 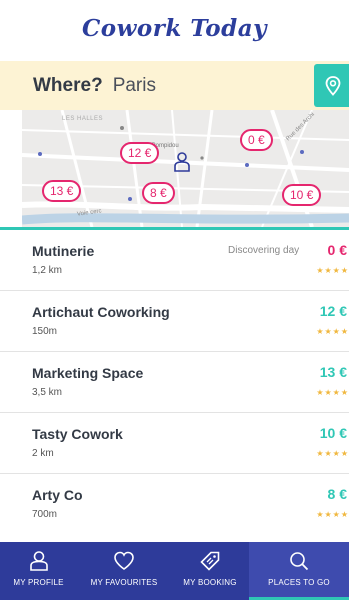 What do you see at coordinates (158, 193) in the screenshot?
I see `map-price-pin: 8 €` at bounding box center [158, 193].